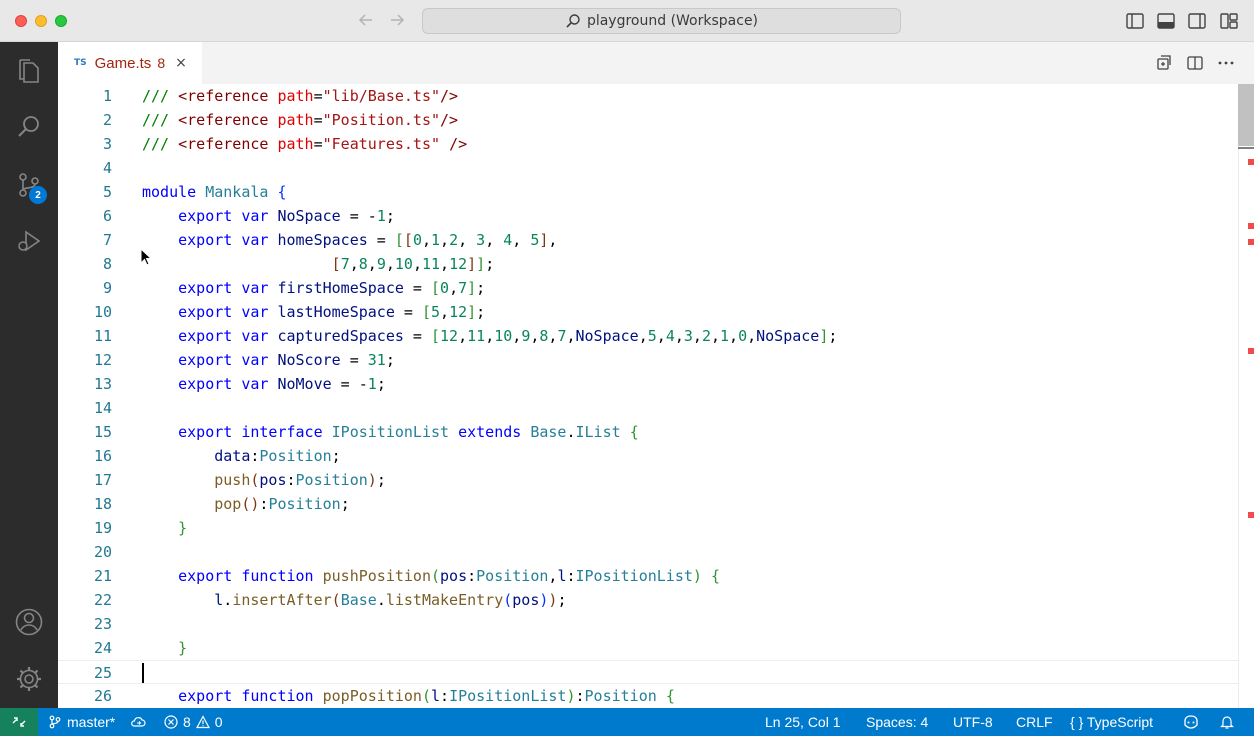 This screenshot has width=1254, height=736. I want to click on code-line: 8 [7,8,9,10,11,12]];, so click(648, 264).